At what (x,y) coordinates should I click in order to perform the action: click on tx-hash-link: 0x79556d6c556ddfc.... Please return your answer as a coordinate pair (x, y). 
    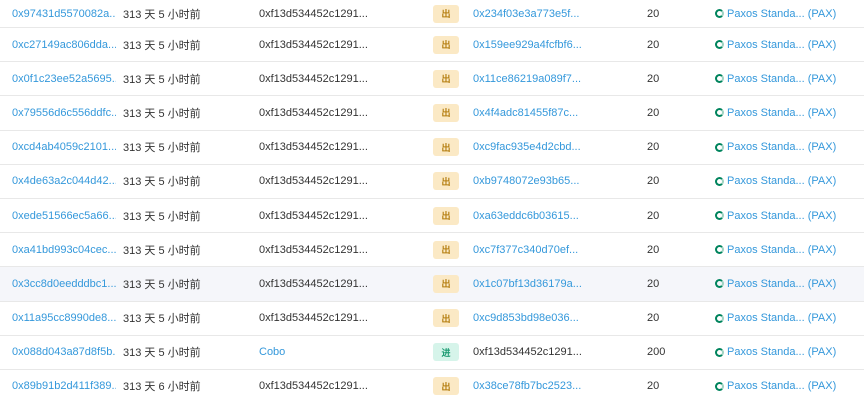
    Looking at the image, I should click on (64, 113).